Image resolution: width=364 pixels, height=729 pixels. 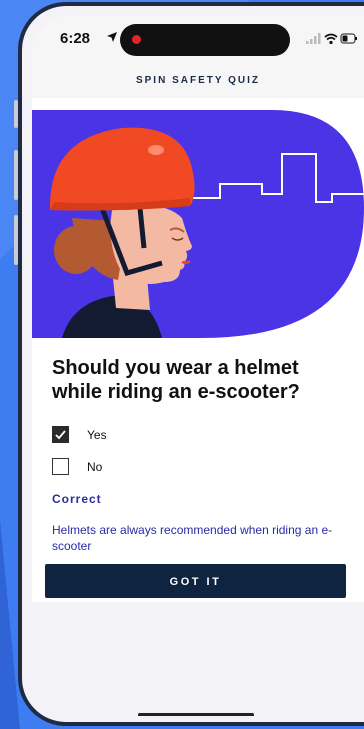 What do you see at coordinates (196, 714) in the screenshot?
I see `home-indicator` at bounding box center [196, 714].